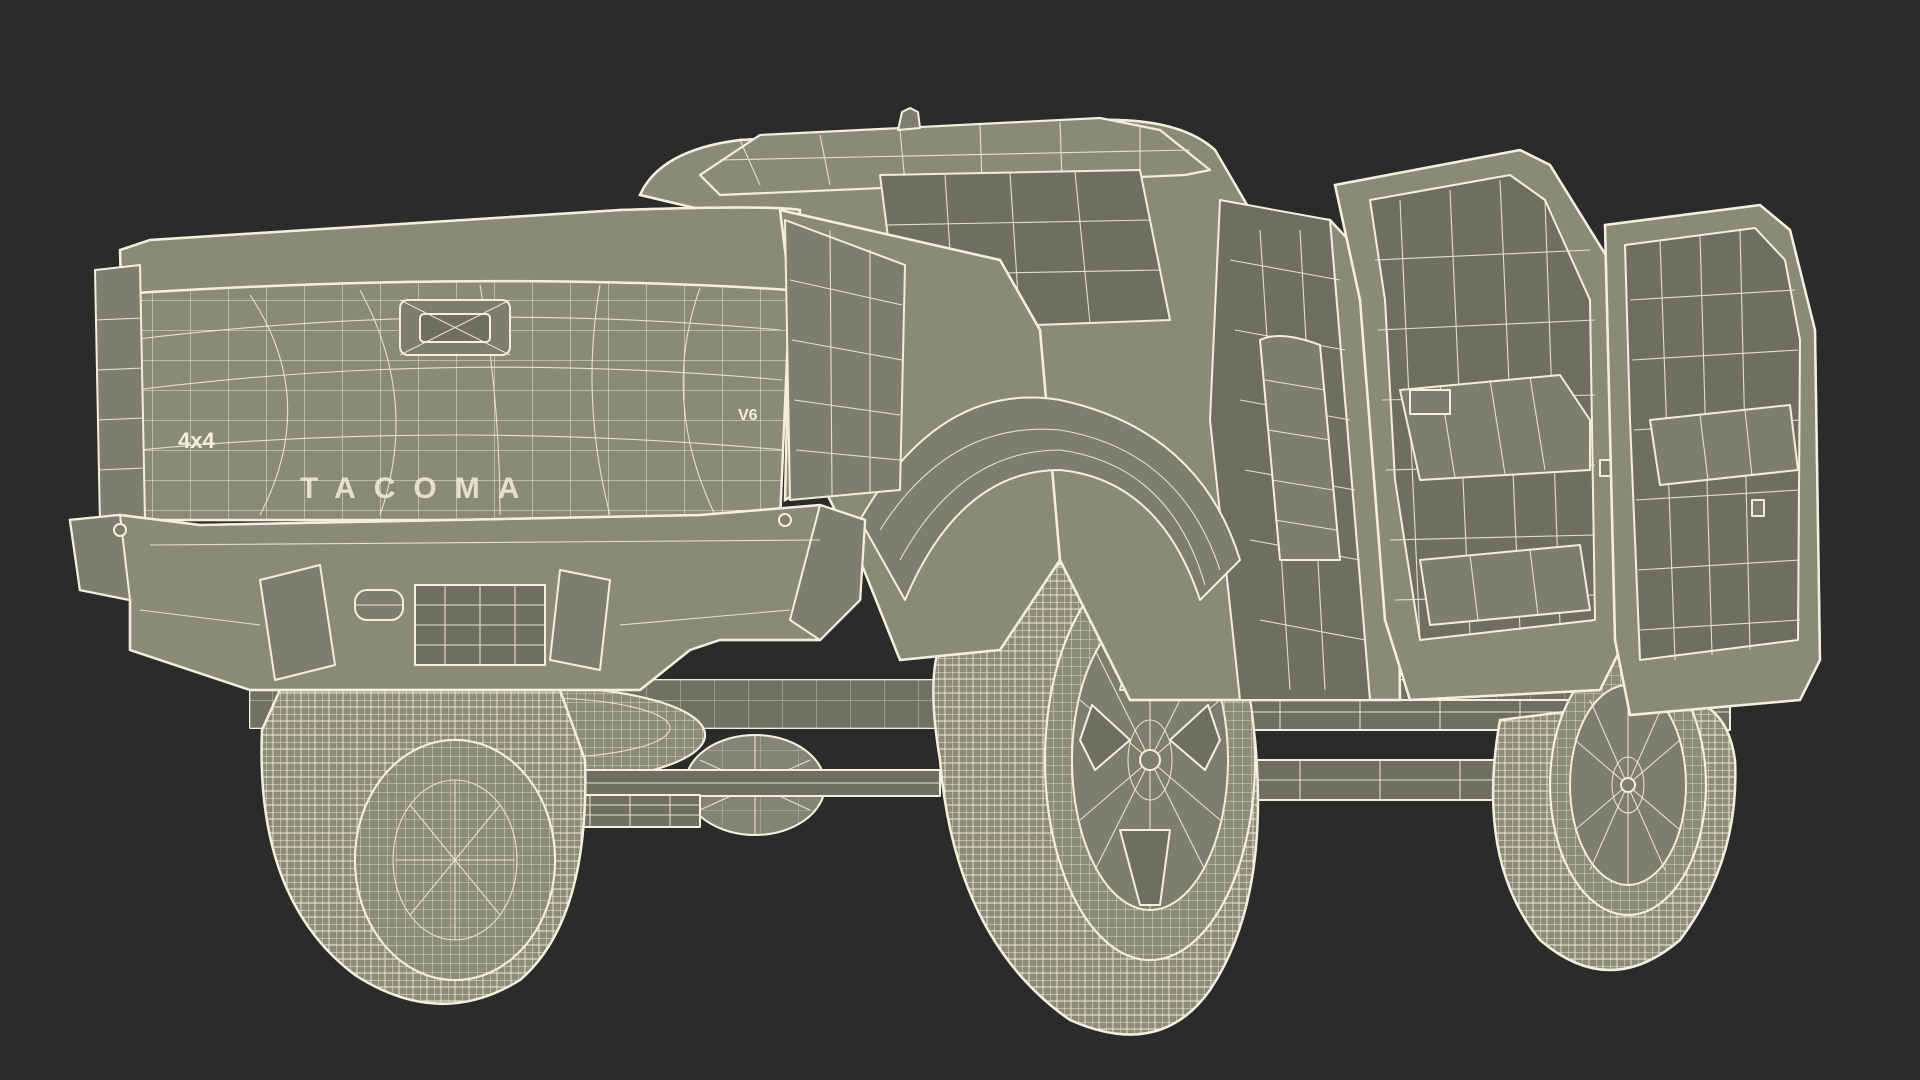 This screenshot has width=1920, height=1080. Describe the element at coordinates (845, 360) in the screenshot. I see `taillight-right` at that location.